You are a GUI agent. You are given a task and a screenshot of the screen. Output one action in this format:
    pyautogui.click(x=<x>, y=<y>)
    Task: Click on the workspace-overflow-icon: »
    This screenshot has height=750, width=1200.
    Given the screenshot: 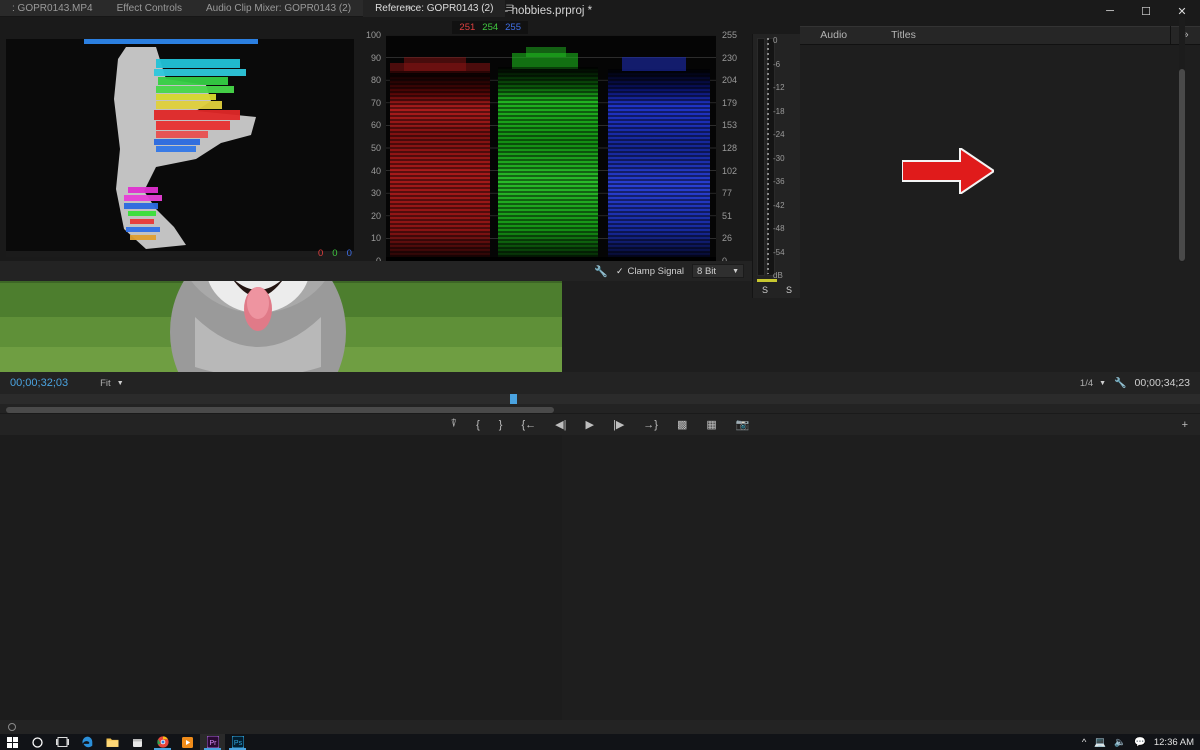 What is the action you would take?
    pyautogui.click(x=1185, y=35)
    